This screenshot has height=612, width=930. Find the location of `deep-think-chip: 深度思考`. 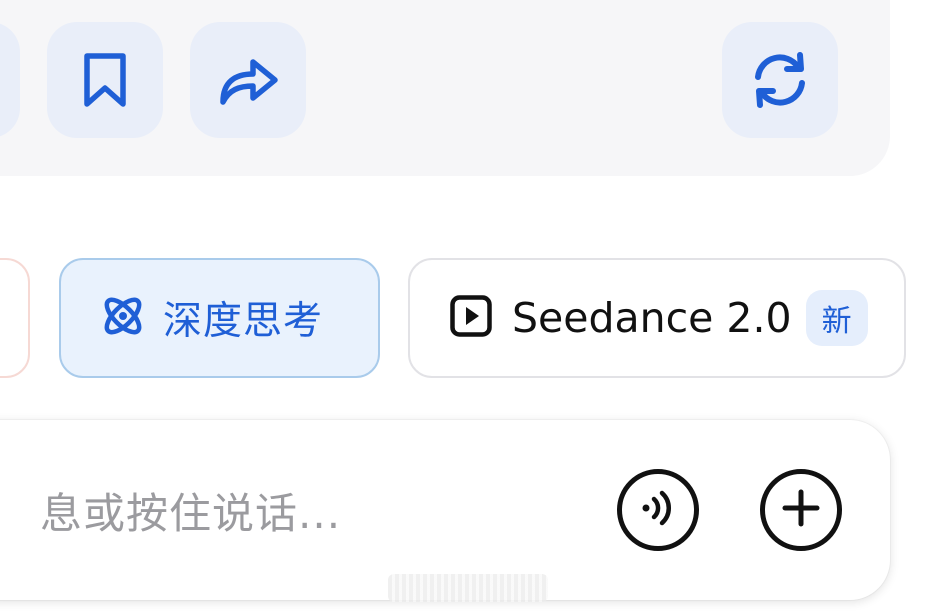

deep-think-chip: 深度思考 is located at coordinates (219, 318).